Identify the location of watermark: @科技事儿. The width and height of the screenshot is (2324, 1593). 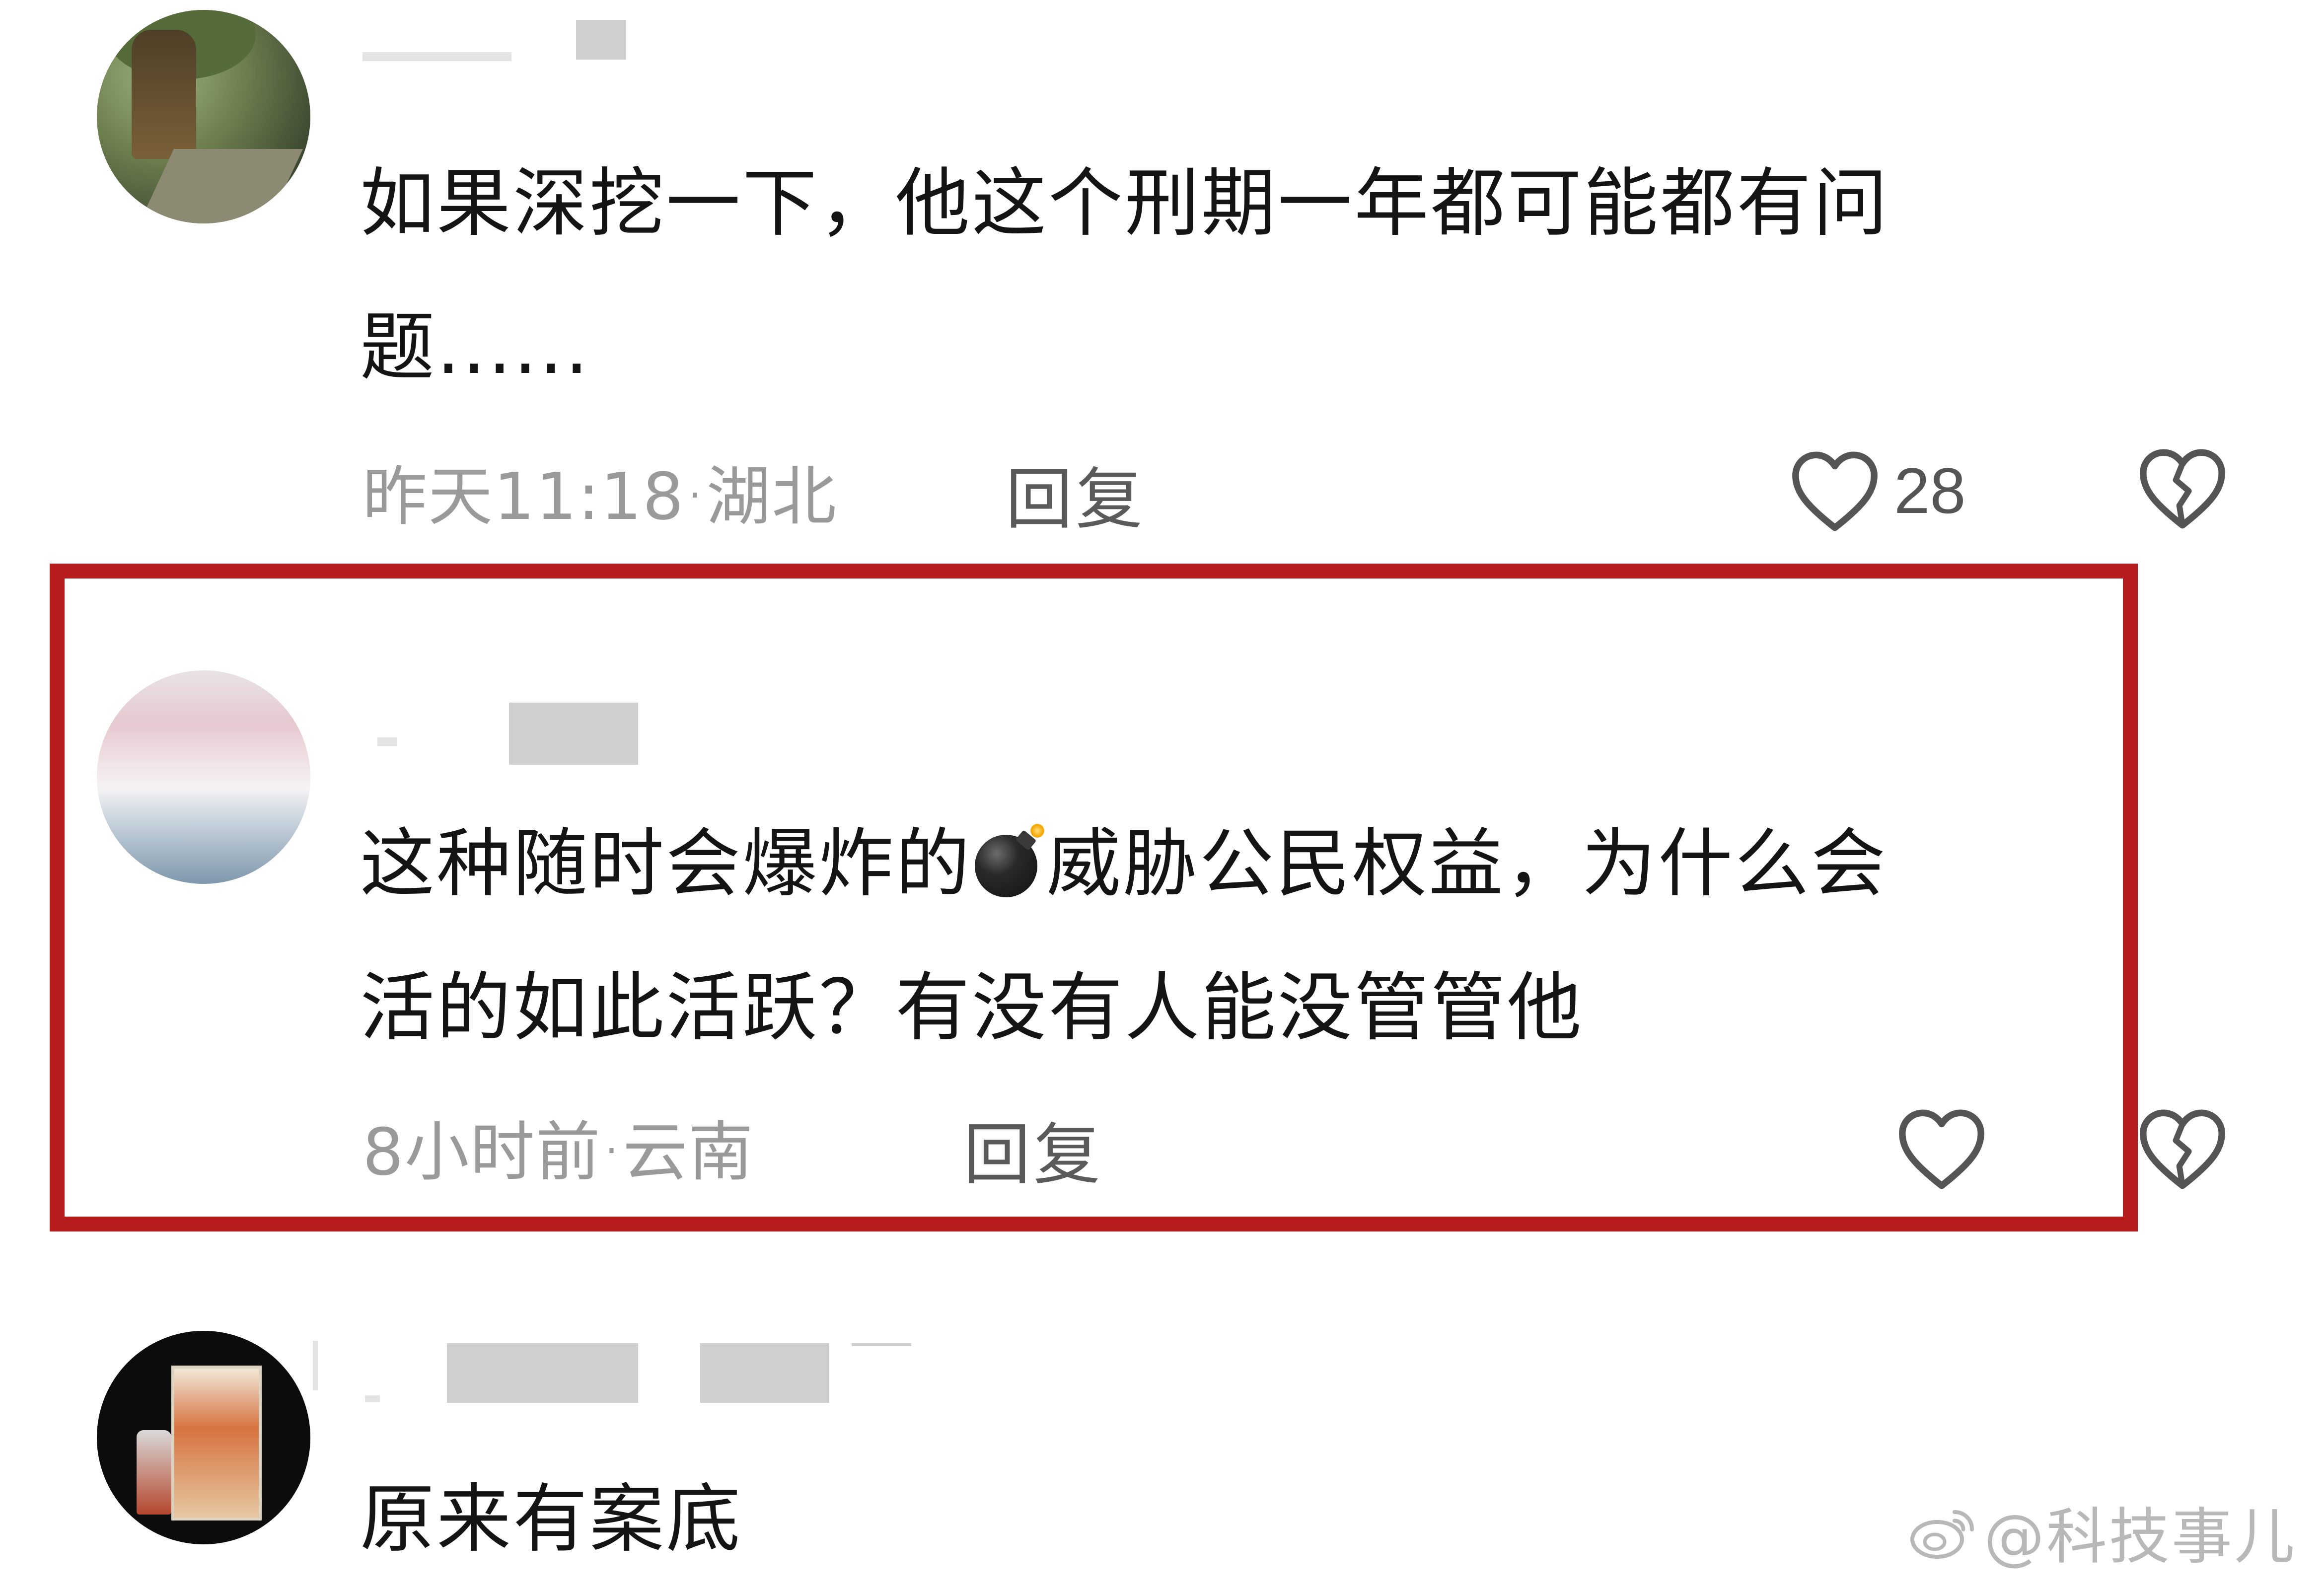
(2102, 1532).